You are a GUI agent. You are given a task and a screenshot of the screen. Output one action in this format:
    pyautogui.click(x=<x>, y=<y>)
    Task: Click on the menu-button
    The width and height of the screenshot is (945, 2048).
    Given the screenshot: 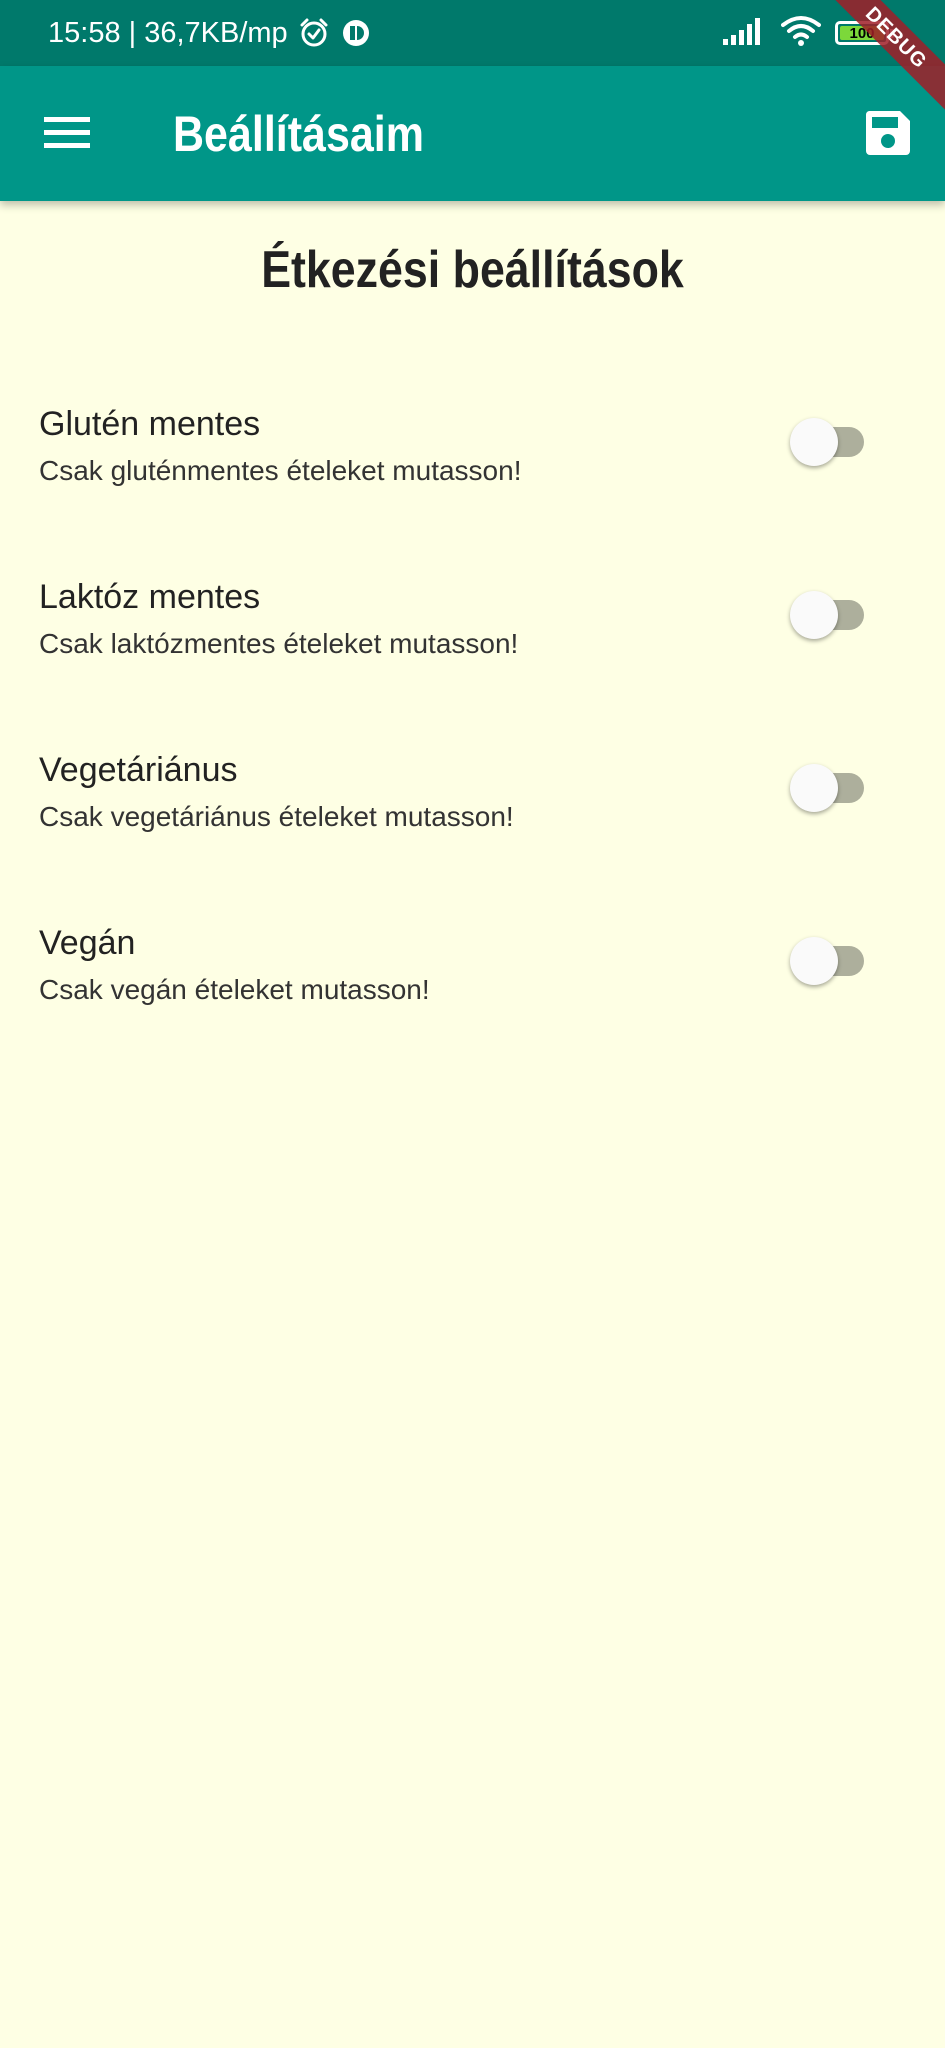 What is the action you would take?
    pyautogui.click(x=67, y=134)
    